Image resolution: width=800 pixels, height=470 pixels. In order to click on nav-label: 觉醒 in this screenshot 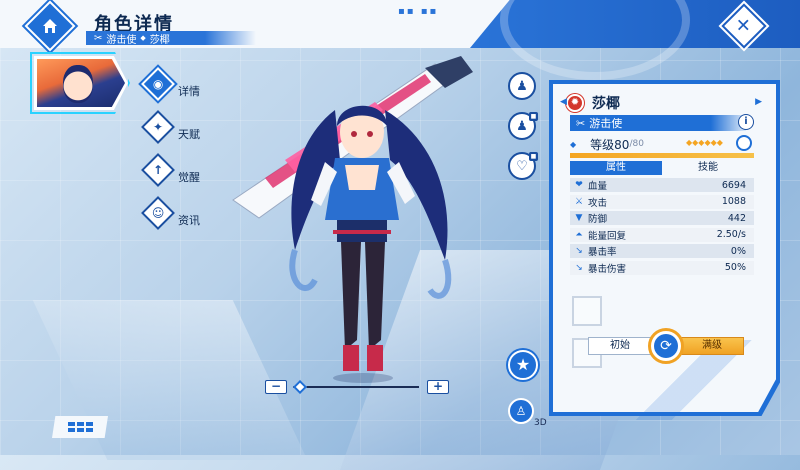, I will do `click(189, 177)`.